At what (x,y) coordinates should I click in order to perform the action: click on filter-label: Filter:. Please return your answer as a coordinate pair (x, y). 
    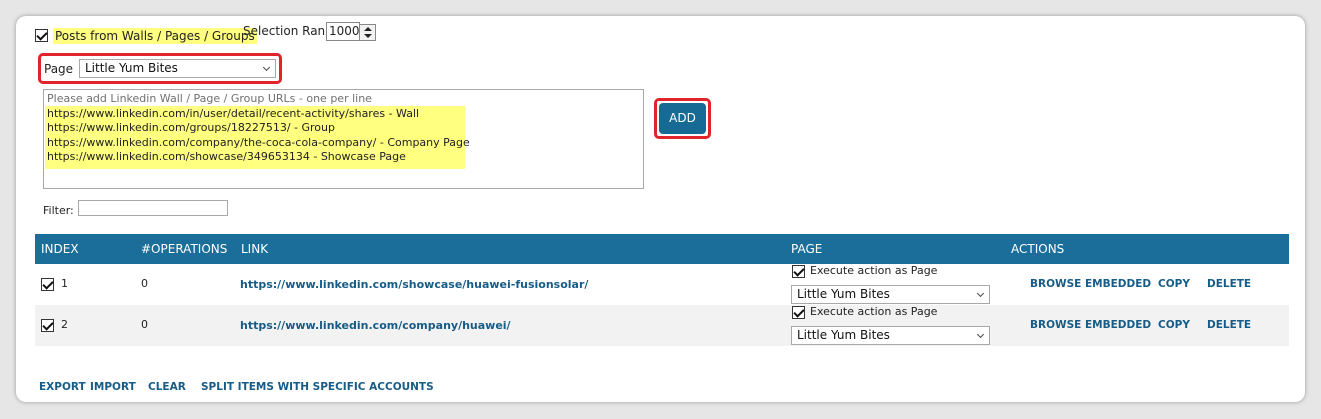
    Looking at the image, I should click on (58, 210).